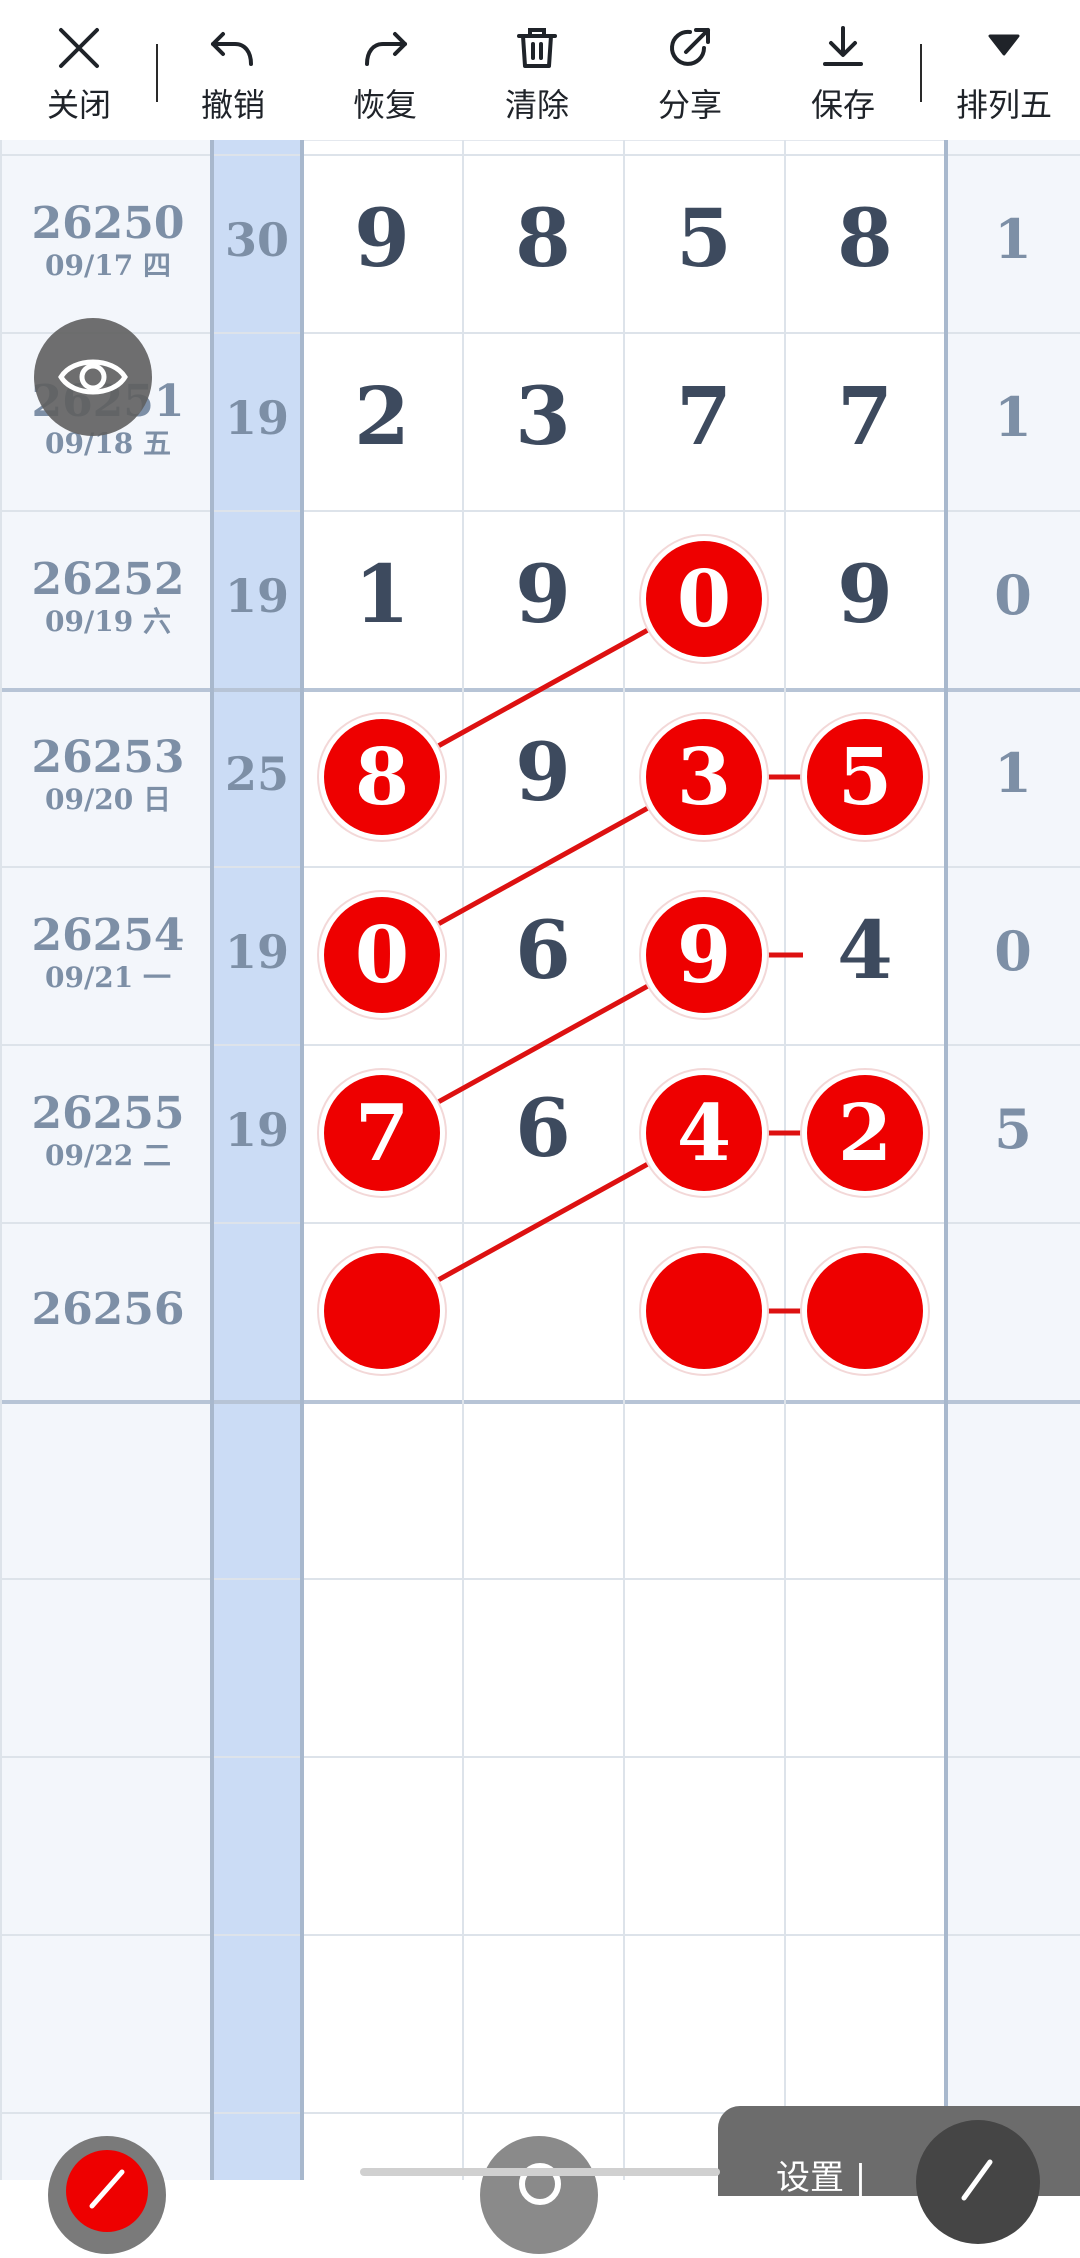  I want to click on issue-cell: 26252 09/19 六, so click(108, 597).